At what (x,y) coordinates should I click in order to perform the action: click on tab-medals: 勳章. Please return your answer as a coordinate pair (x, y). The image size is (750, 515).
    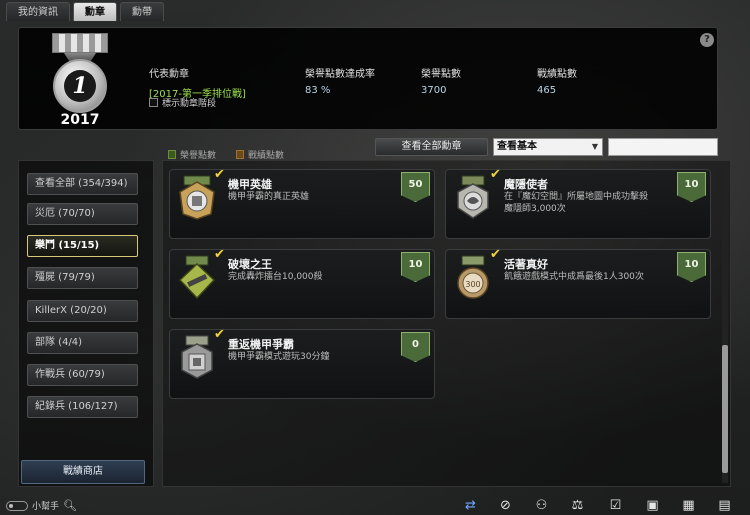
    Looking at the image, I should click on (95, 11).